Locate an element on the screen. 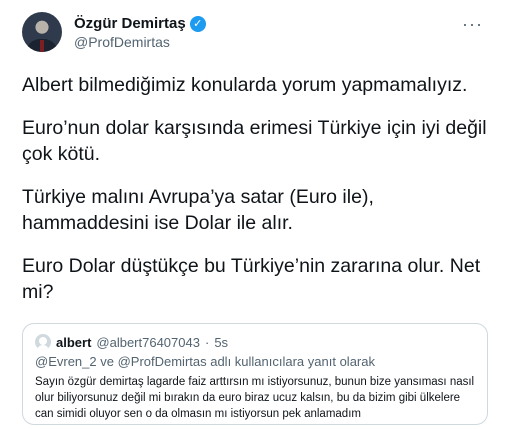 The height and width of the screenshot is (429, 505). avatar-tie is located at coordinates (42, 46).